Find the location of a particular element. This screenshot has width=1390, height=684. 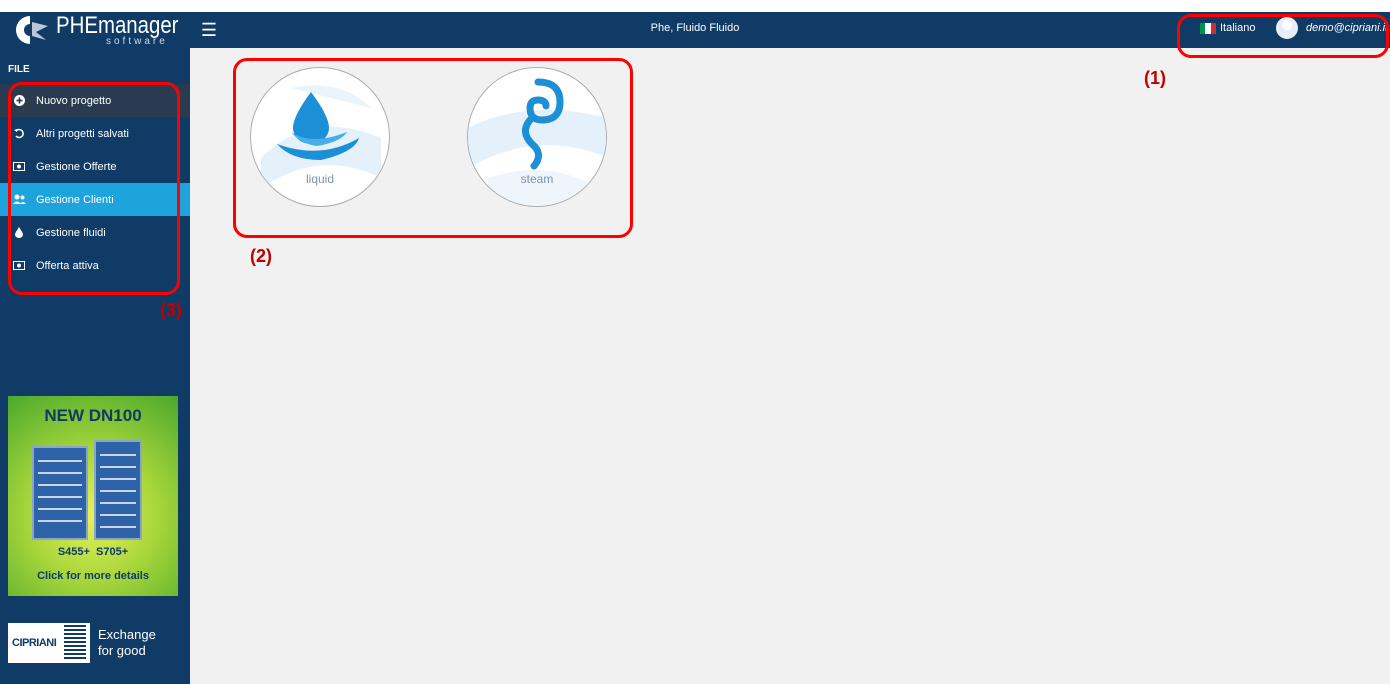

annotation-label: (3) is located at coordinates (171, 310).